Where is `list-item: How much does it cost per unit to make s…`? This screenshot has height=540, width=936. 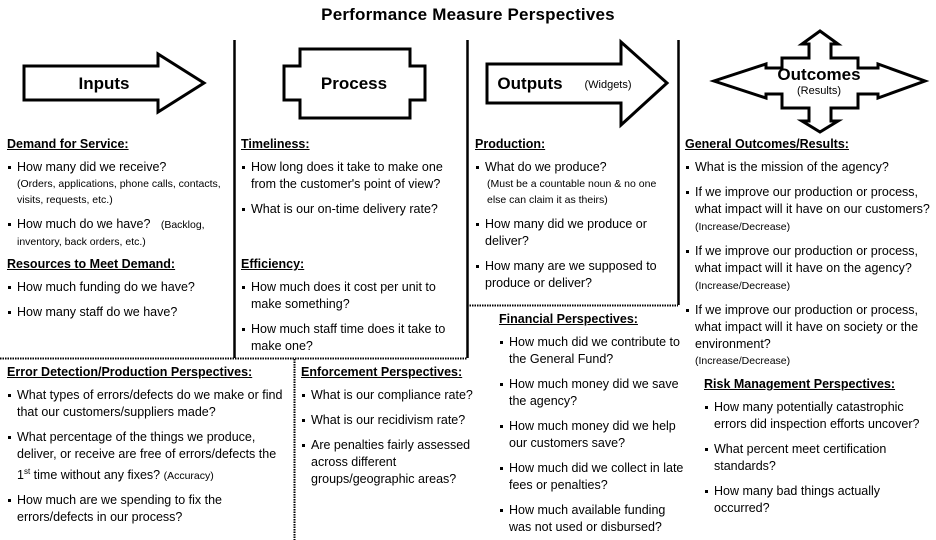 list-item: How much does it cost per unit to make s… is located at coordinates (353, 296).